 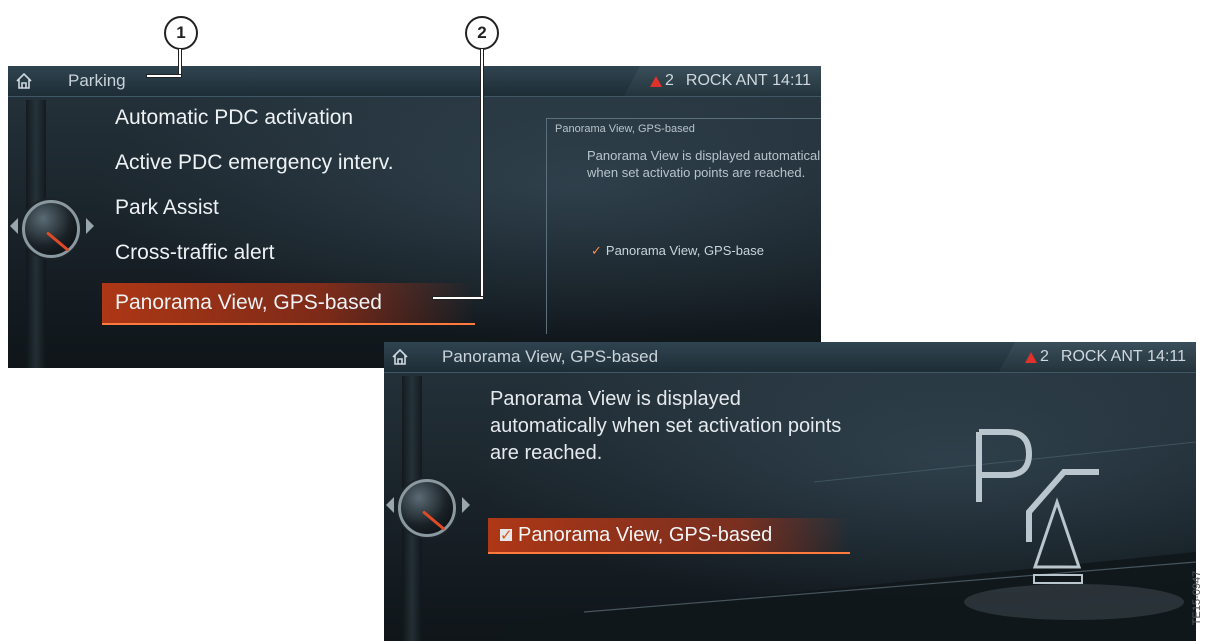 What do you see at coordinates (645, 535) in the screenshot?
I see `checkbox-label: Panorama View, GPS-based` at bounding box center [645, 535].